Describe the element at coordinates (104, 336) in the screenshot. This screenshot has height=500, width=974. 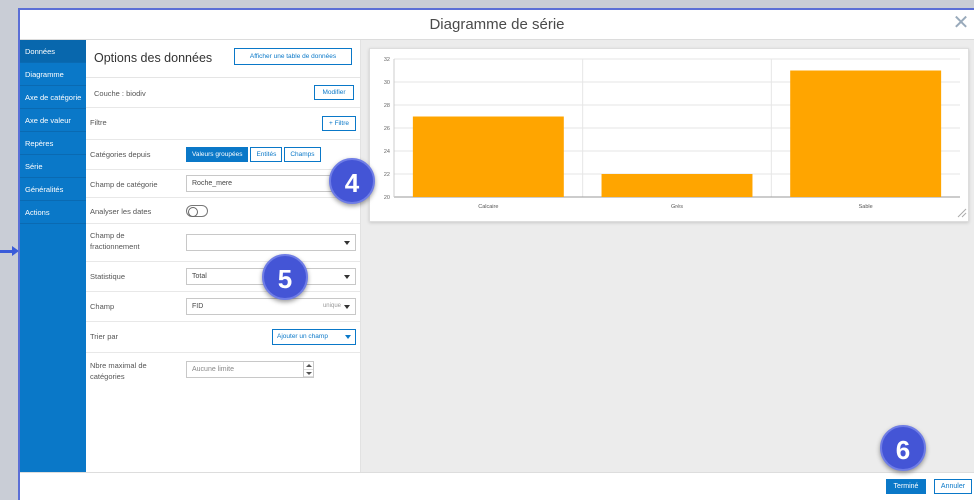
I see `sort-by-label: Trier par` at that location.